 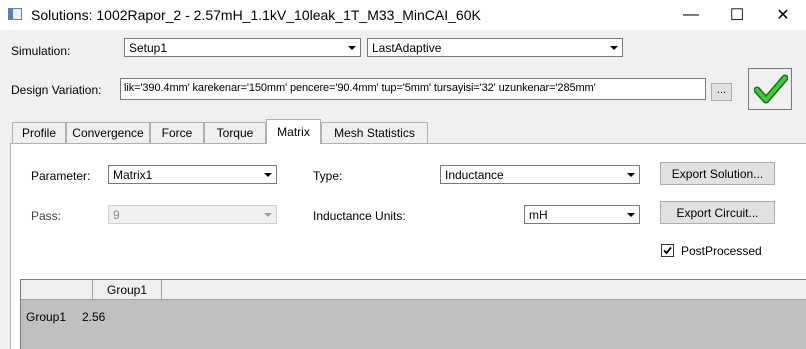 I want to click on parameter-value: Matrix1, so click(x=133, y=175).